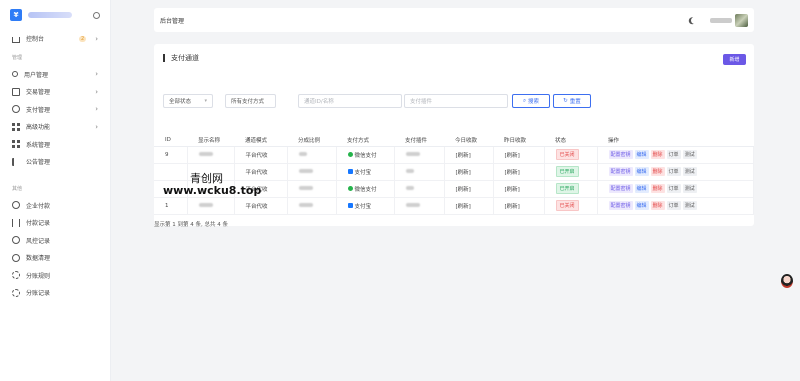 This screenshot has width=800, height=381. Describe the element at coordinates (188, 101) in the screenshot. I see `status-select: 全部状态 ▾` at that location.